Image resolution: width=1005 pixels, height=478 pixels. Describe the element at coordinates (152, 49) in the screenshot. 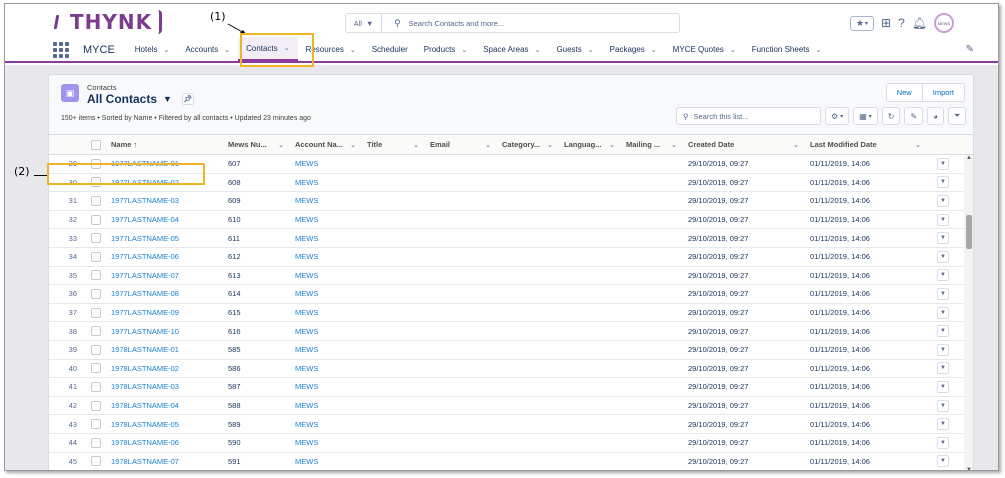

I see `nav-tab-hotels: Hotels ⌄` at that location.